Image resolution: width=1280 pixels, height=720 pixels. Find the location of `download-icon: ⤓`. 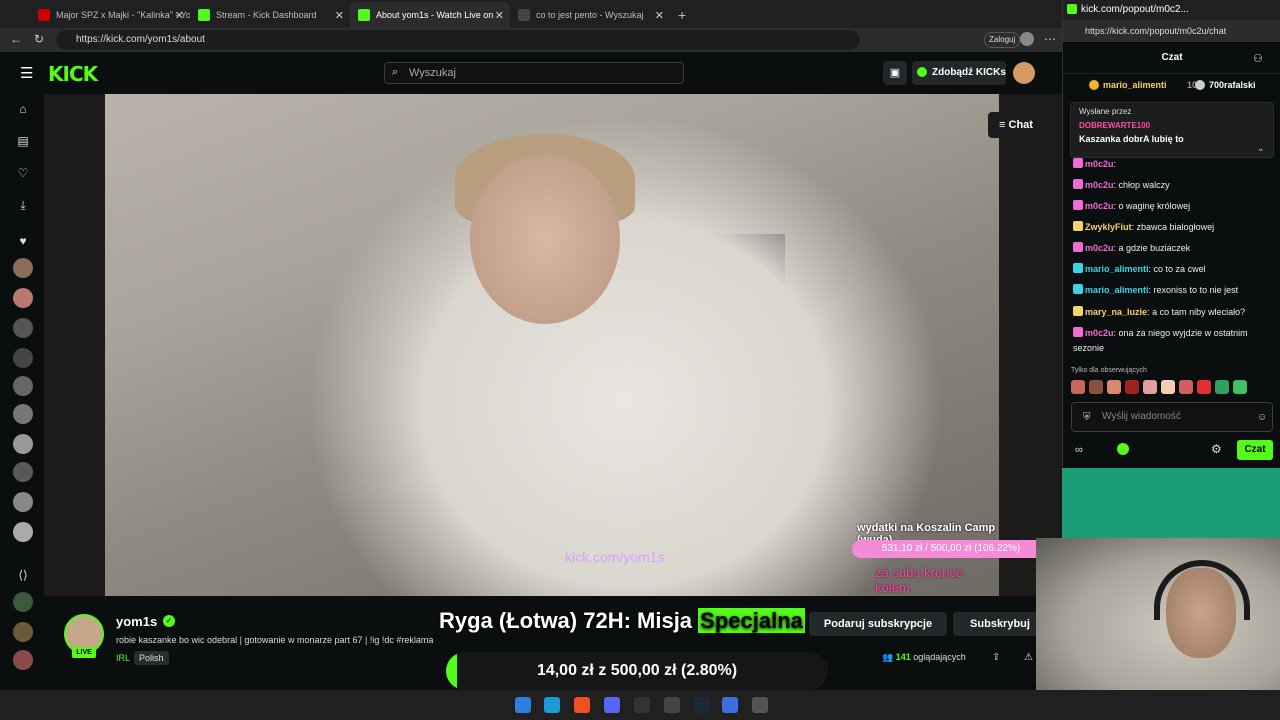

download-icon: ⤓ is located at coordinates (23, 205).